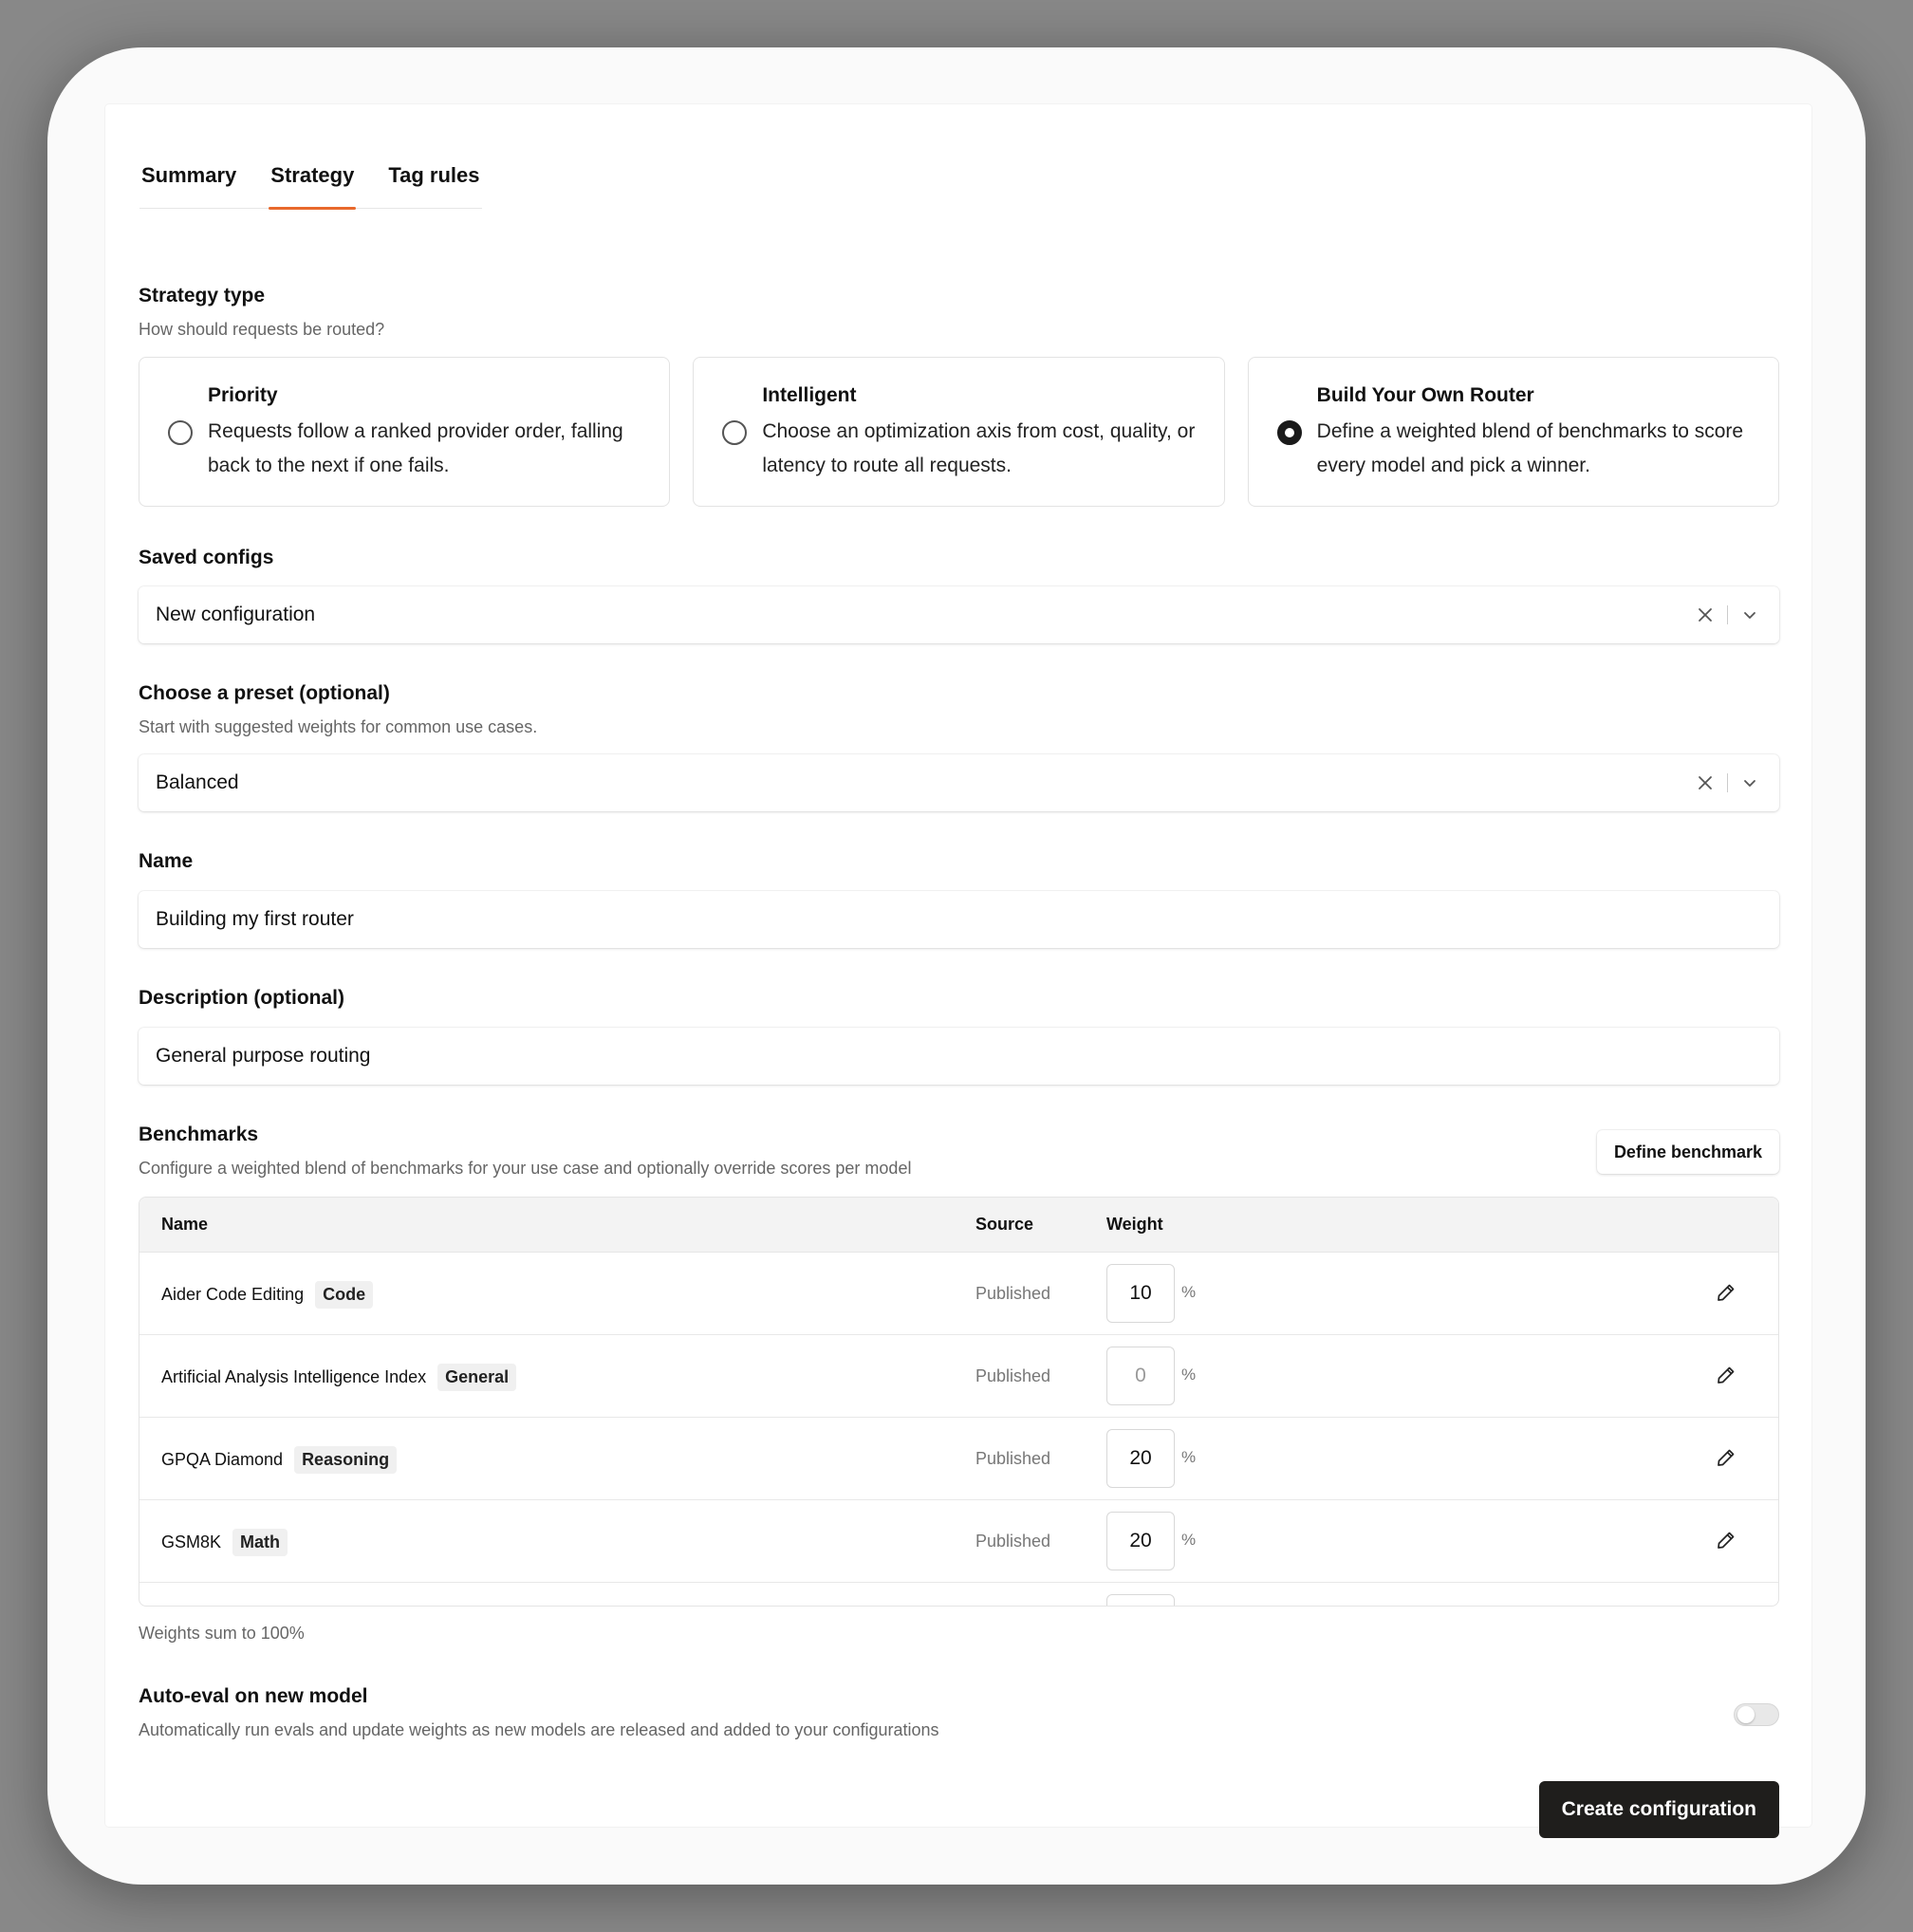  What do you see at coordinates (1756, 1714) in the screenshot?
I see `auto-eval-toggle` at bounding box center [1756, 1714].